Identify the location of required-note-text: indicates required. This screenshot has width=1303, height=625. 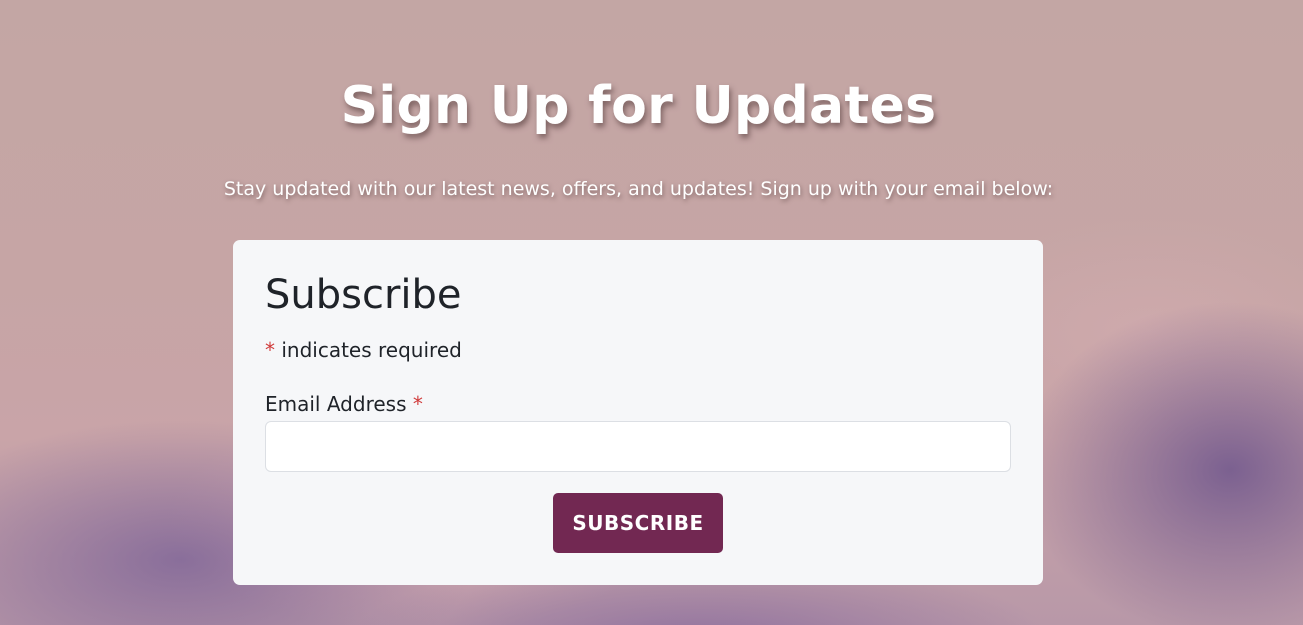
(368, 350).